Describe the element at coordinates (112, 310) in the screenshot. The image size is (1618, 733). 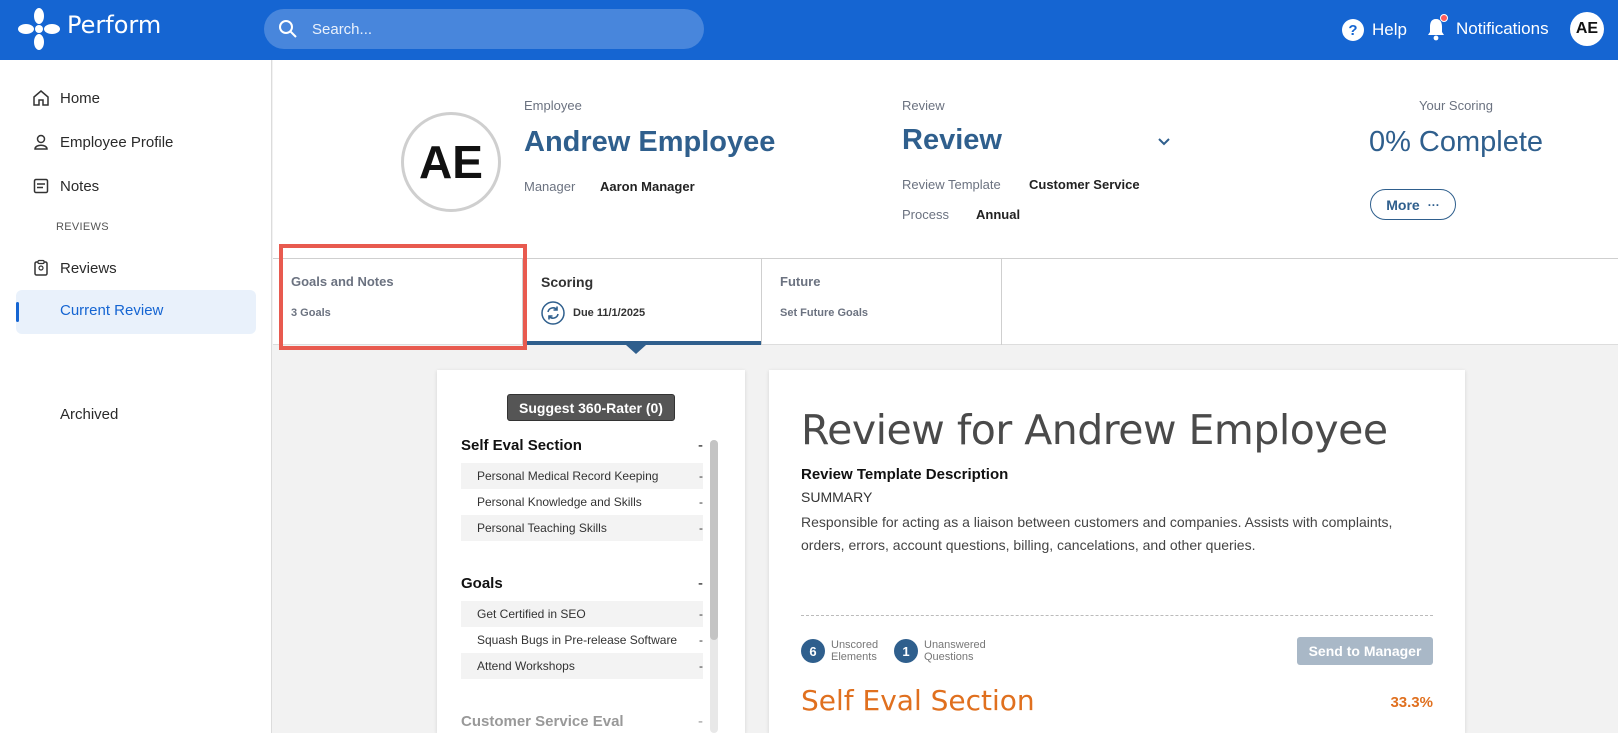
I see `sidebar-item-label: Current Review` at that location.